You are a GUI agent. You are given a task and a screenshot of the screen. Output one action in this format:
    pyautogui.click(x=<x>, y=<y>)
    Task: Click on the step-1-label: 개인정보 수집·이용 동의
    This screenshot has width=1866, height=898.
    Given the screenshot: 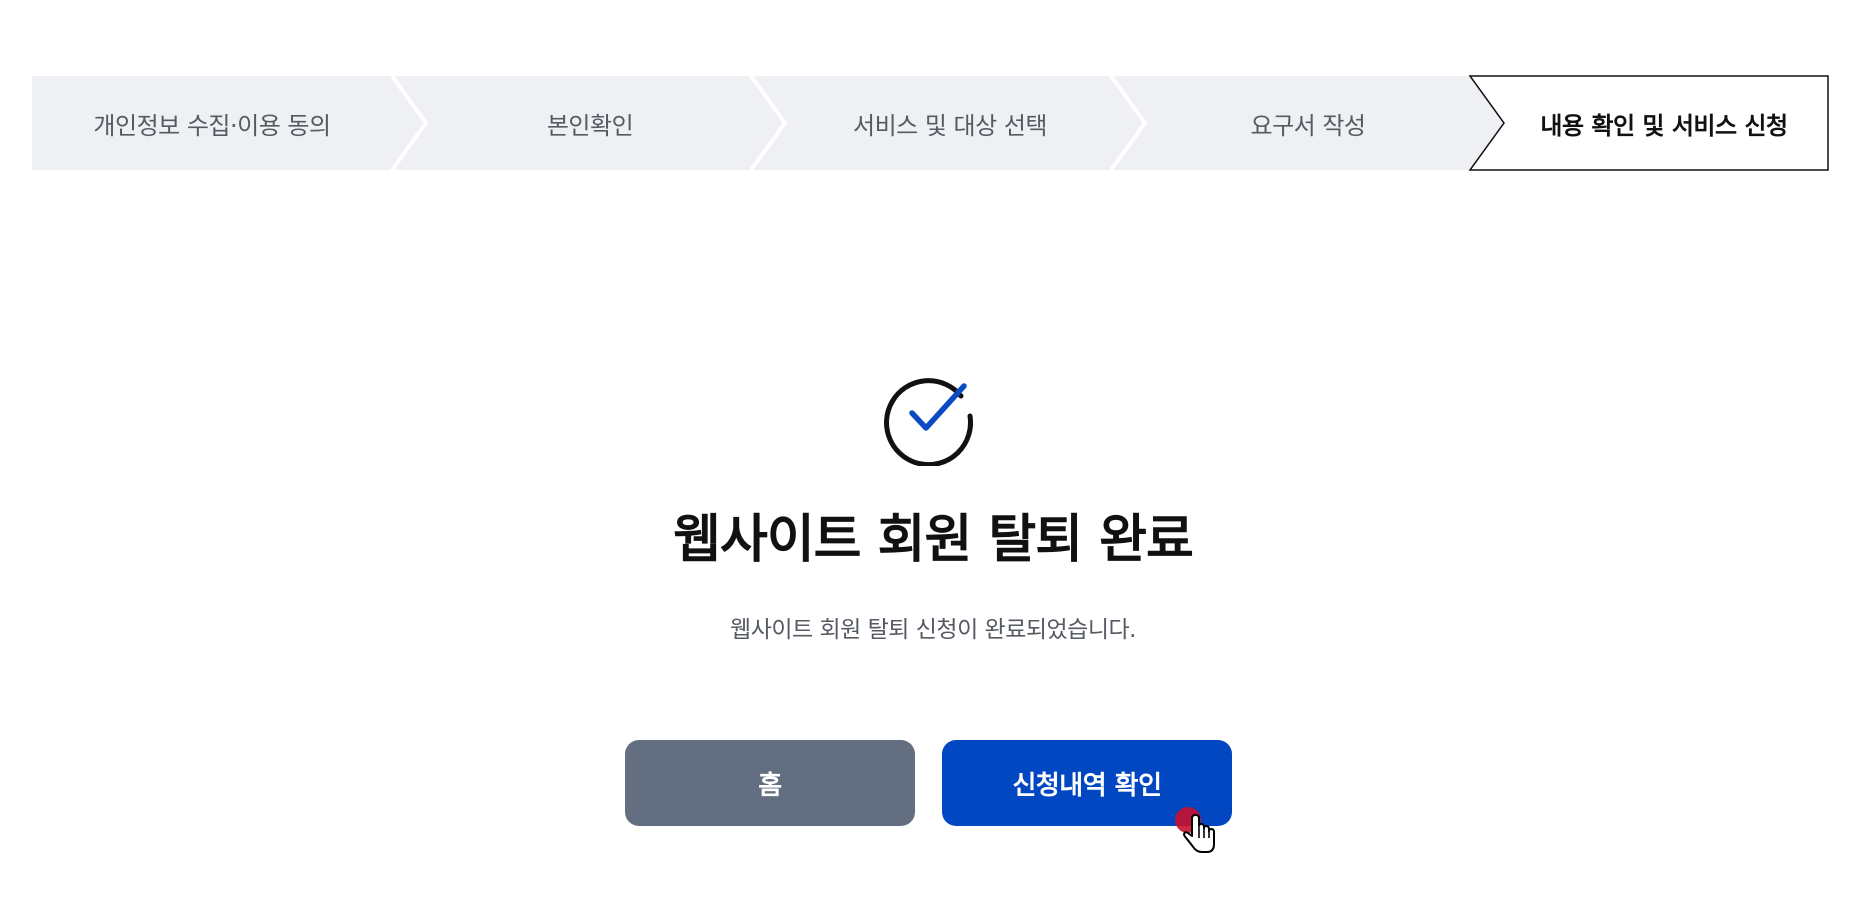 What is the action you would take?
    pyautogui.click(x=212, y=125)
    